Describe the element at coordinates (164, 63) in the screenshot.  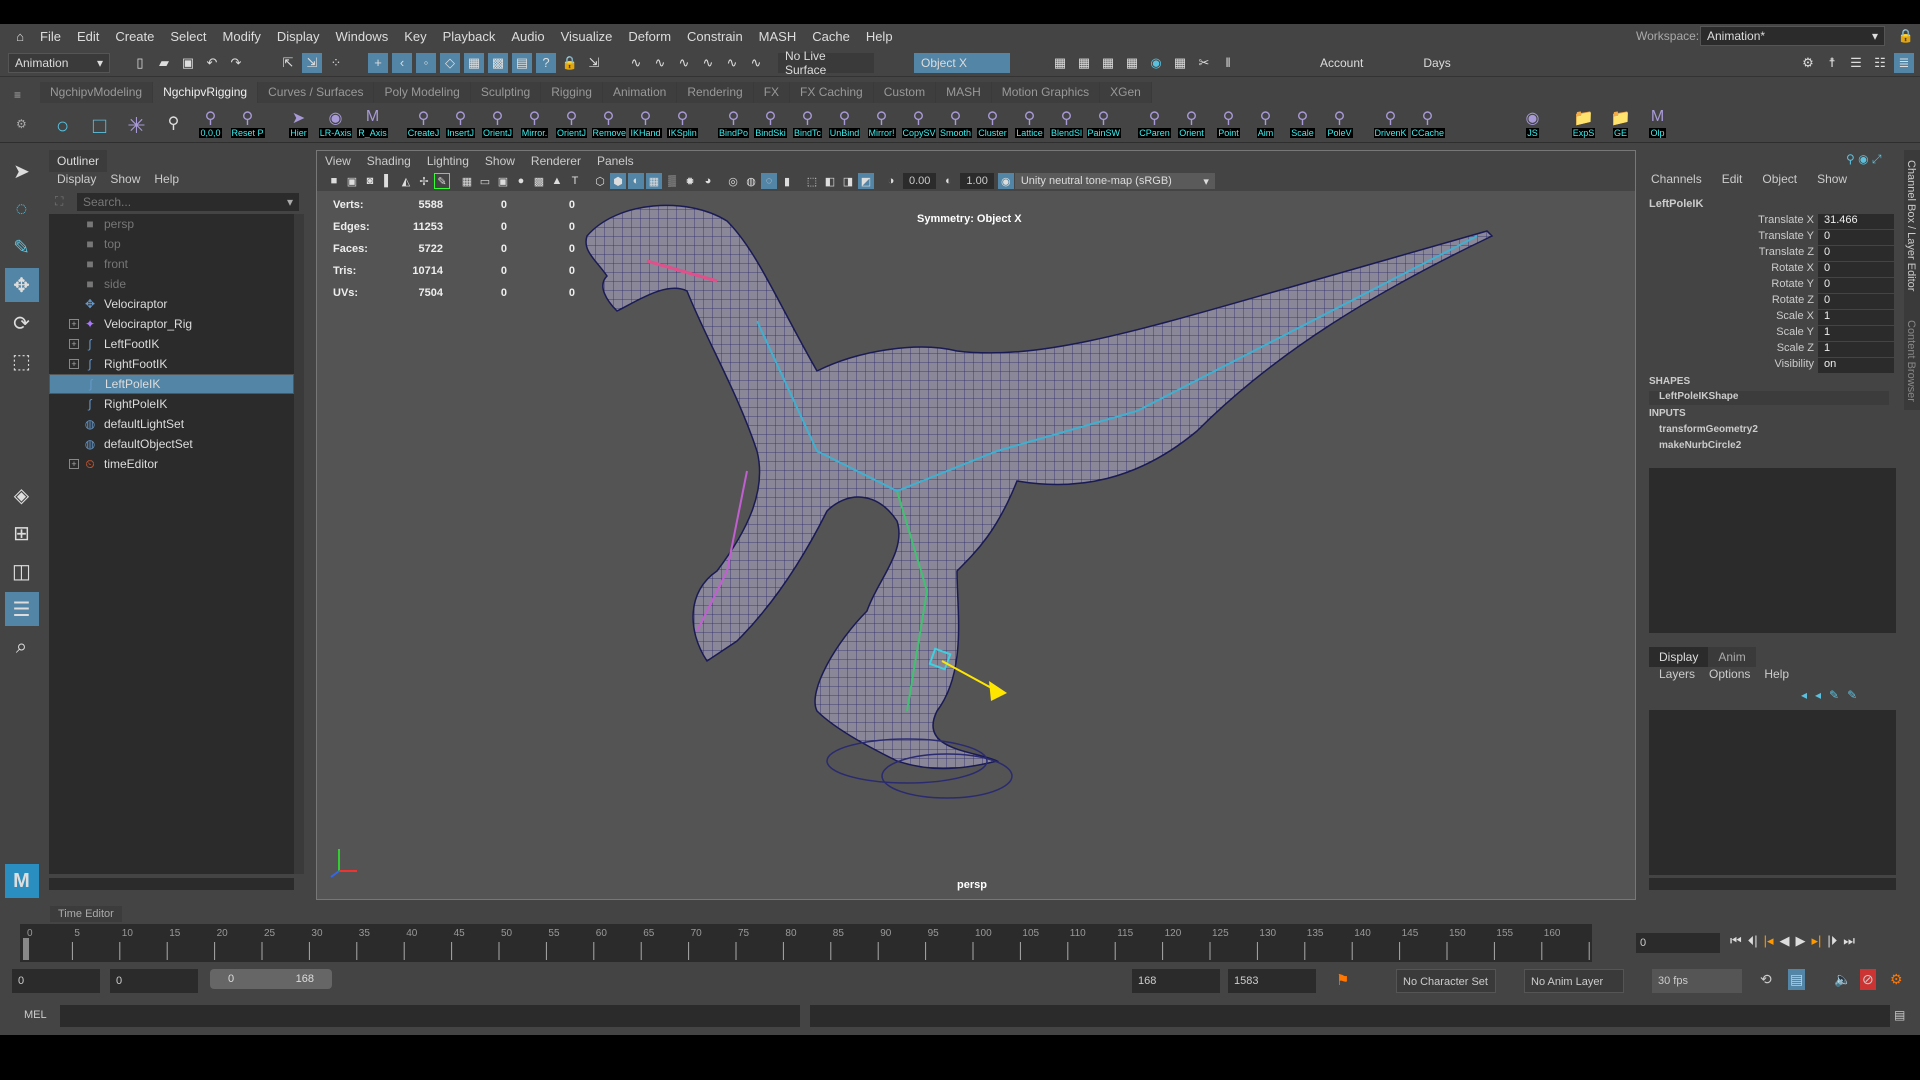
I see `open-scene-icon: ▰` at that location.